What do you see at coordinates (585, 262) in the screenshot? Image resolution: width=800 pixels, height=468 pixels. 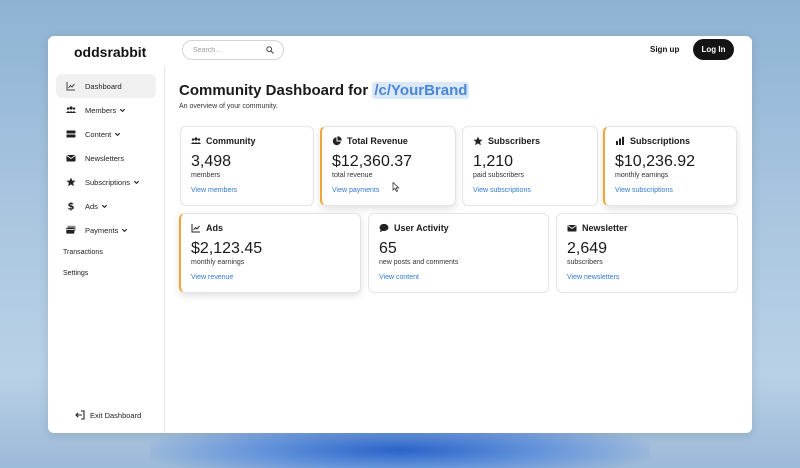 I see `card-subtext: subscribers` at bounding box center [585, 262].